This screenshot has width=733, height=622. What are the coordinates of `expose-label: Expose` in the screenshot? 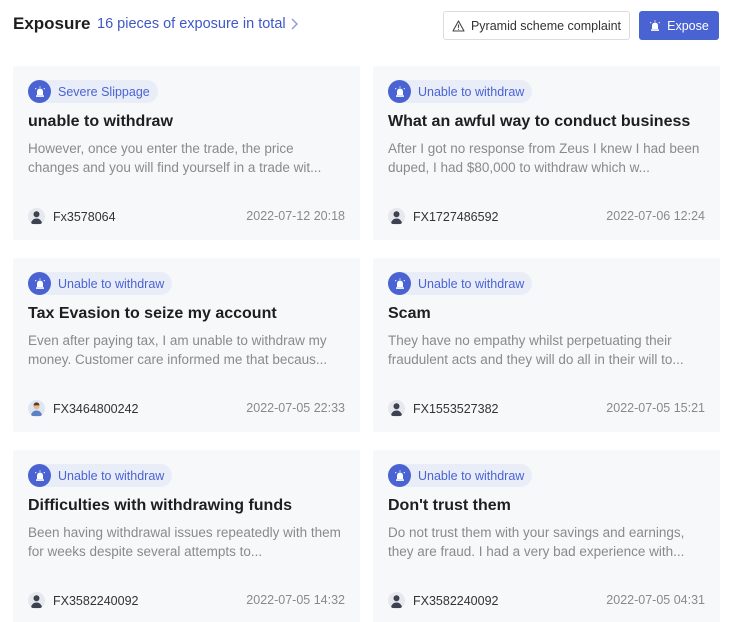 It's located at (688, 25).